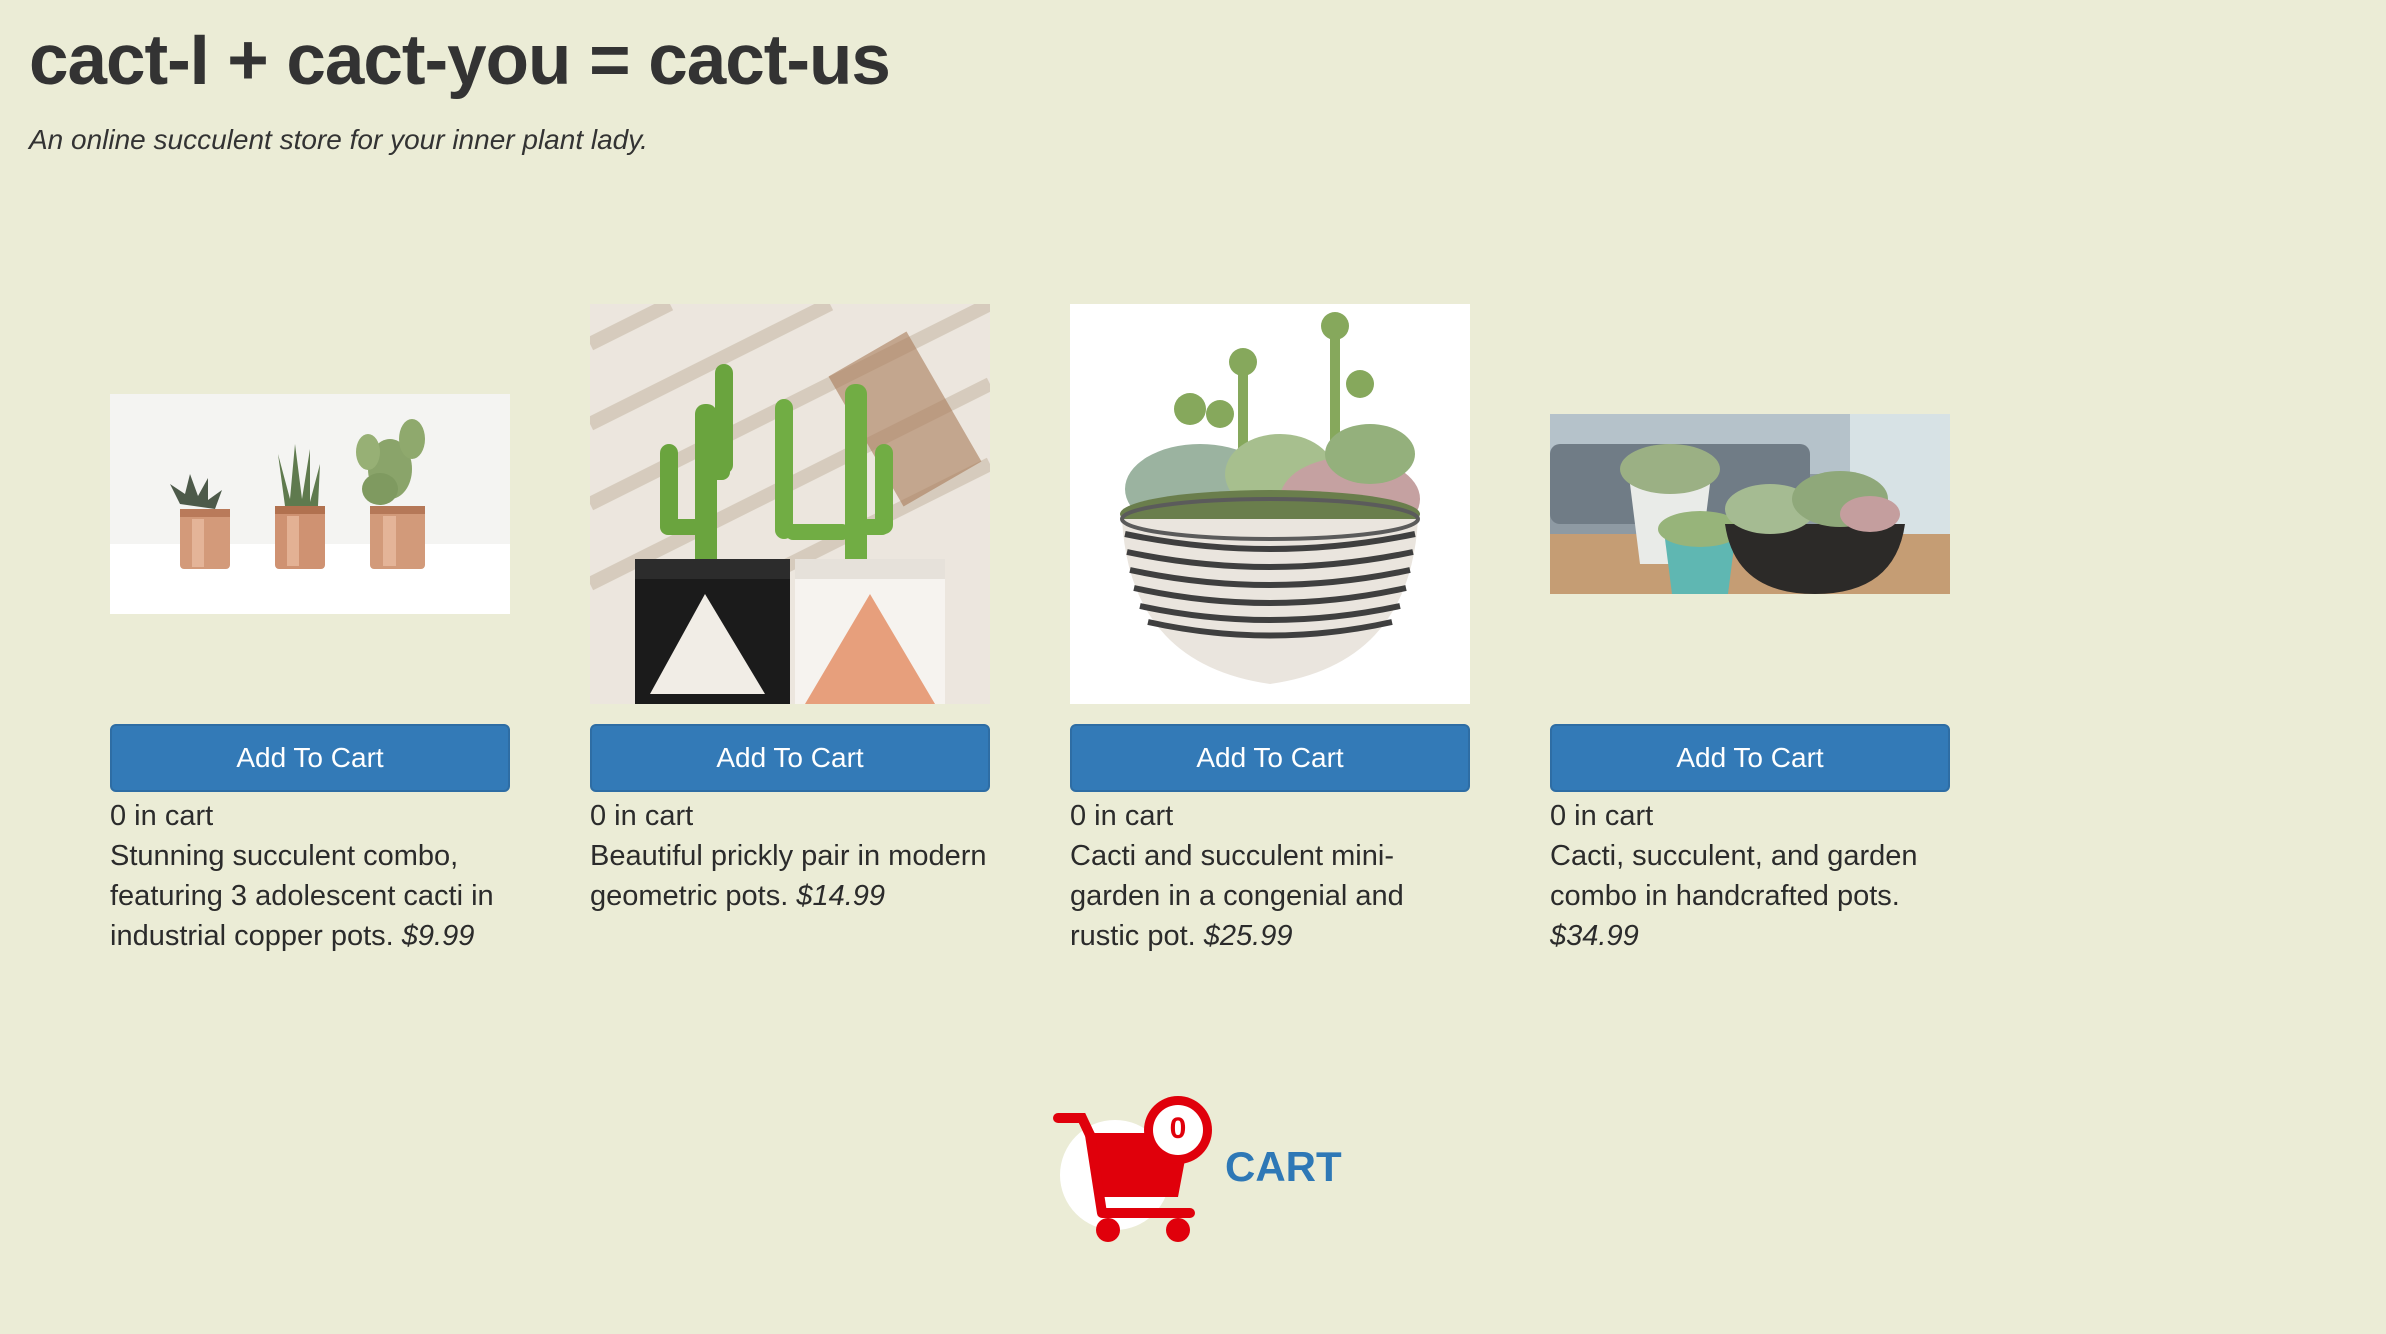 The width and height of the screenshot is (2386, 1334). I want to click on product-price: $25.99, so click(1248, 936).